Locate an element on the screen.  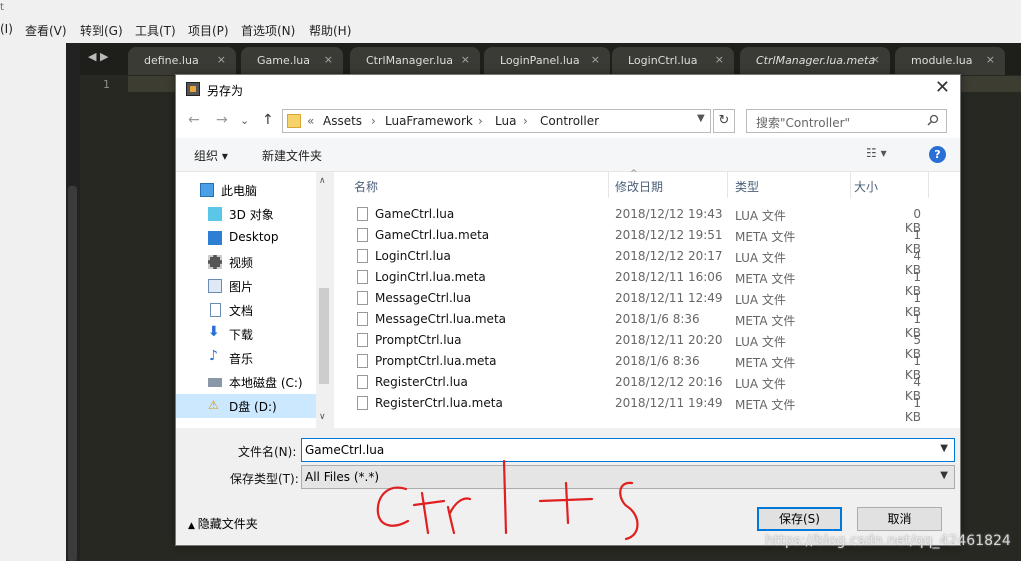
file-row: PromptCtrl.lua 2018/12/11 20:20 LUA 文件 5 KB is located at coordinates (647, 345).